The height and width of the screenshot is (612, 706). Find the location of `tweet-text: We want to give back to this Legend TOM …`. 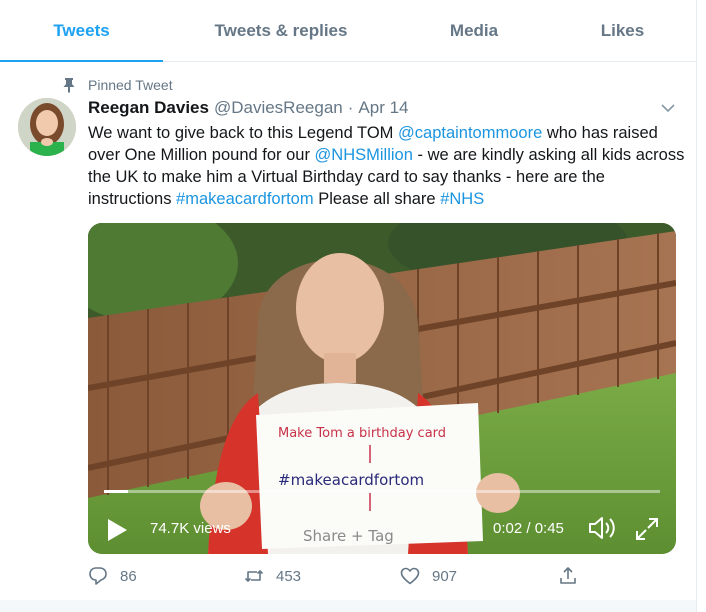

tweet-text: We want to give back to this Legend TOM … is located at coordinates (388, 166).